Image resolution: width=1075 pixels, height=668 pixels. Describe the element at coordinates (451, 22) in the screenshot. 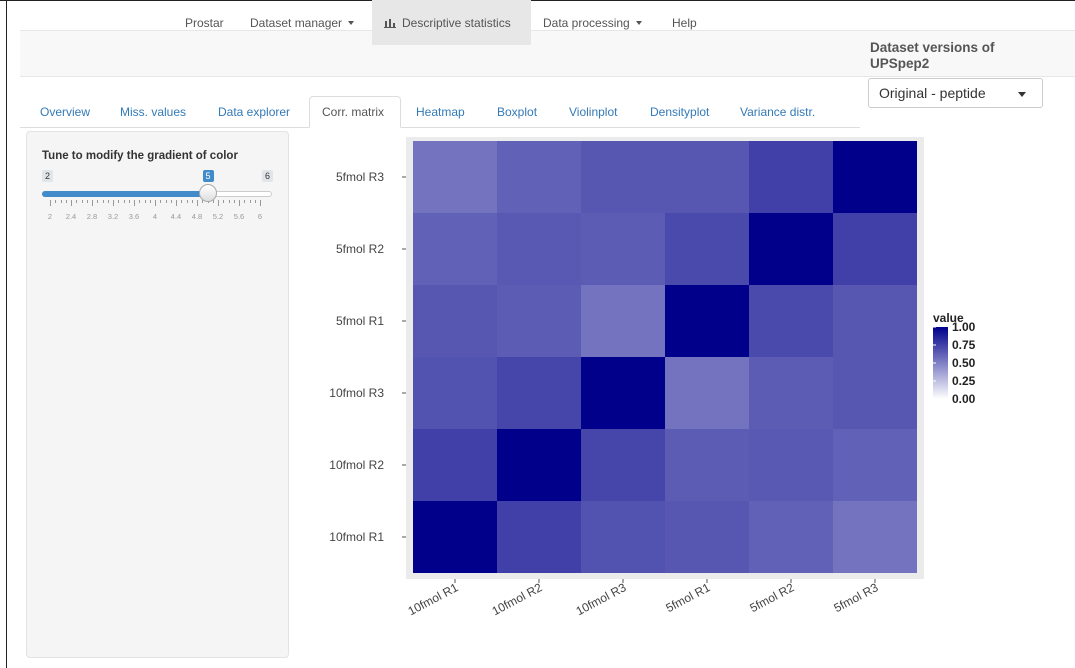

I see `nav-descriptive-statistics: Descriptive statistics` at that location.